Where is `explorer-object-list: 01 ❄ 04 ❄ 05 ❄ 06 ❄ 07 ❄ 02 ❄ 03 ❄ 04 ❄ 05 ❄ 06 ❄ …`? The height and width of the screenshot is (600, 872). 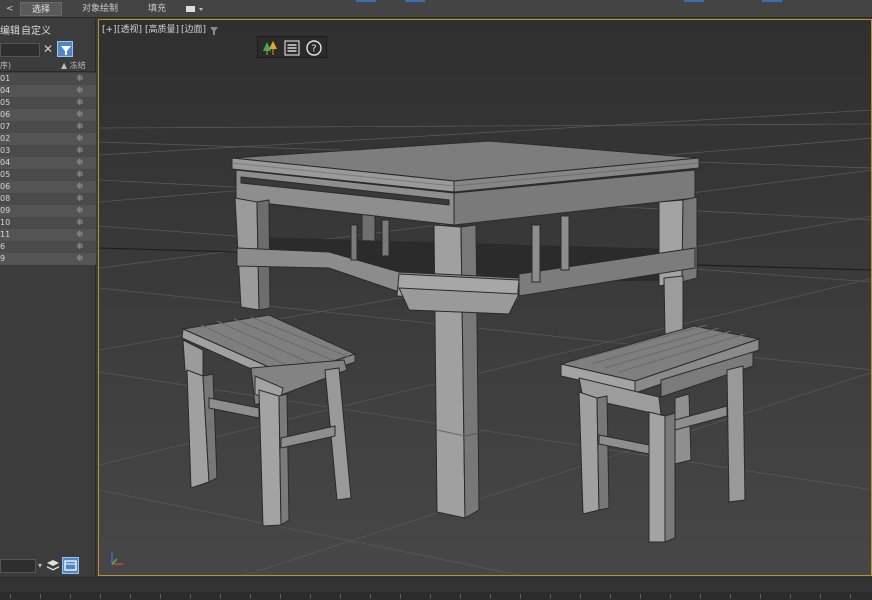 explorer-object-list: 01 ❄ 04 ❄ 05 ❄ 06 ❄ 07 ❄ 02 ❄ 03 ❄ 04 ❄ 05 ❄ 06 ❄ … is located at coordinates (48, 169).